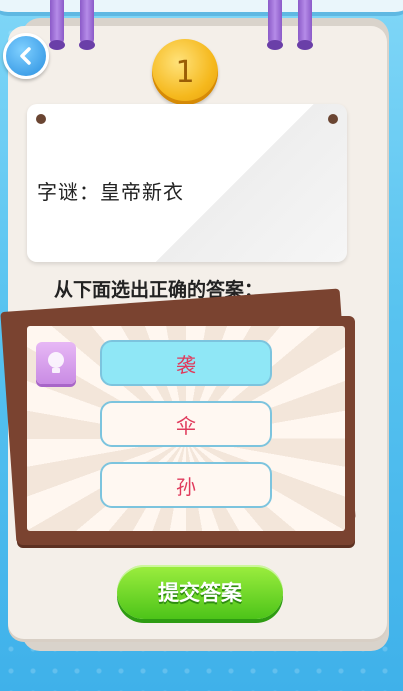 The image size is (403, 691). I want to click on level-coin: 1, so click(185, 72).